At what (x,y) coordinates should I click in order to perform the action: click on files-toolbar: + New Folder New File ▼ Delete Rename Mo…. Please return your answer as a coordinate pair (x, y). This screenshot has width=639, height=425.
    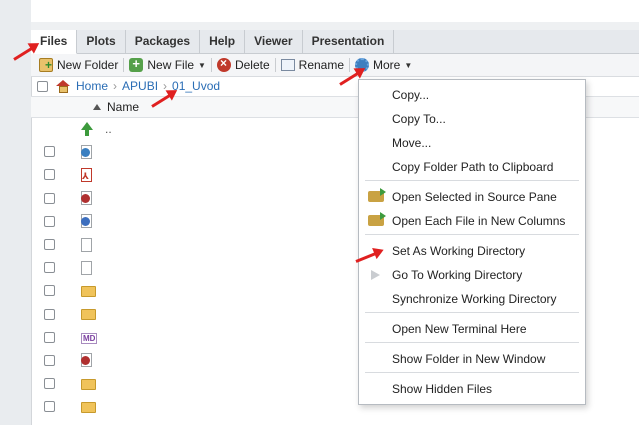
    Looking at the image, I should click on (335, 65).